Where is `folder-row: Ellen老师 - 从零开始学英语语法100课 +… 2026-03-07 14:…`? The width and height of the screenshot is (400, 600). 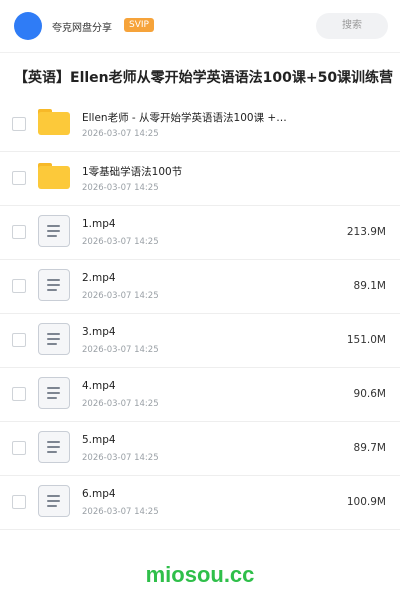
folder-row: Ellen老师 - 从零开始学英语语法100课 +… 2026-03-07 14:… is located at coordinates (200, 125).